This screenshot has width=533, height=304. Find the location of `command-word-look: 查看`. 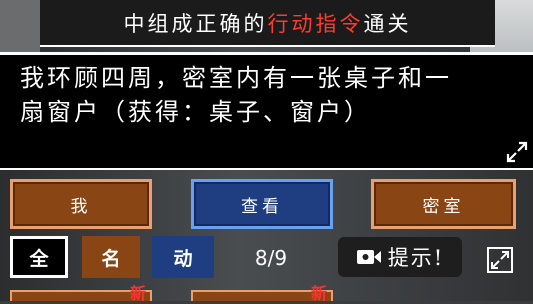

command-word-look: 查看 is located at coordinates (262, 204).